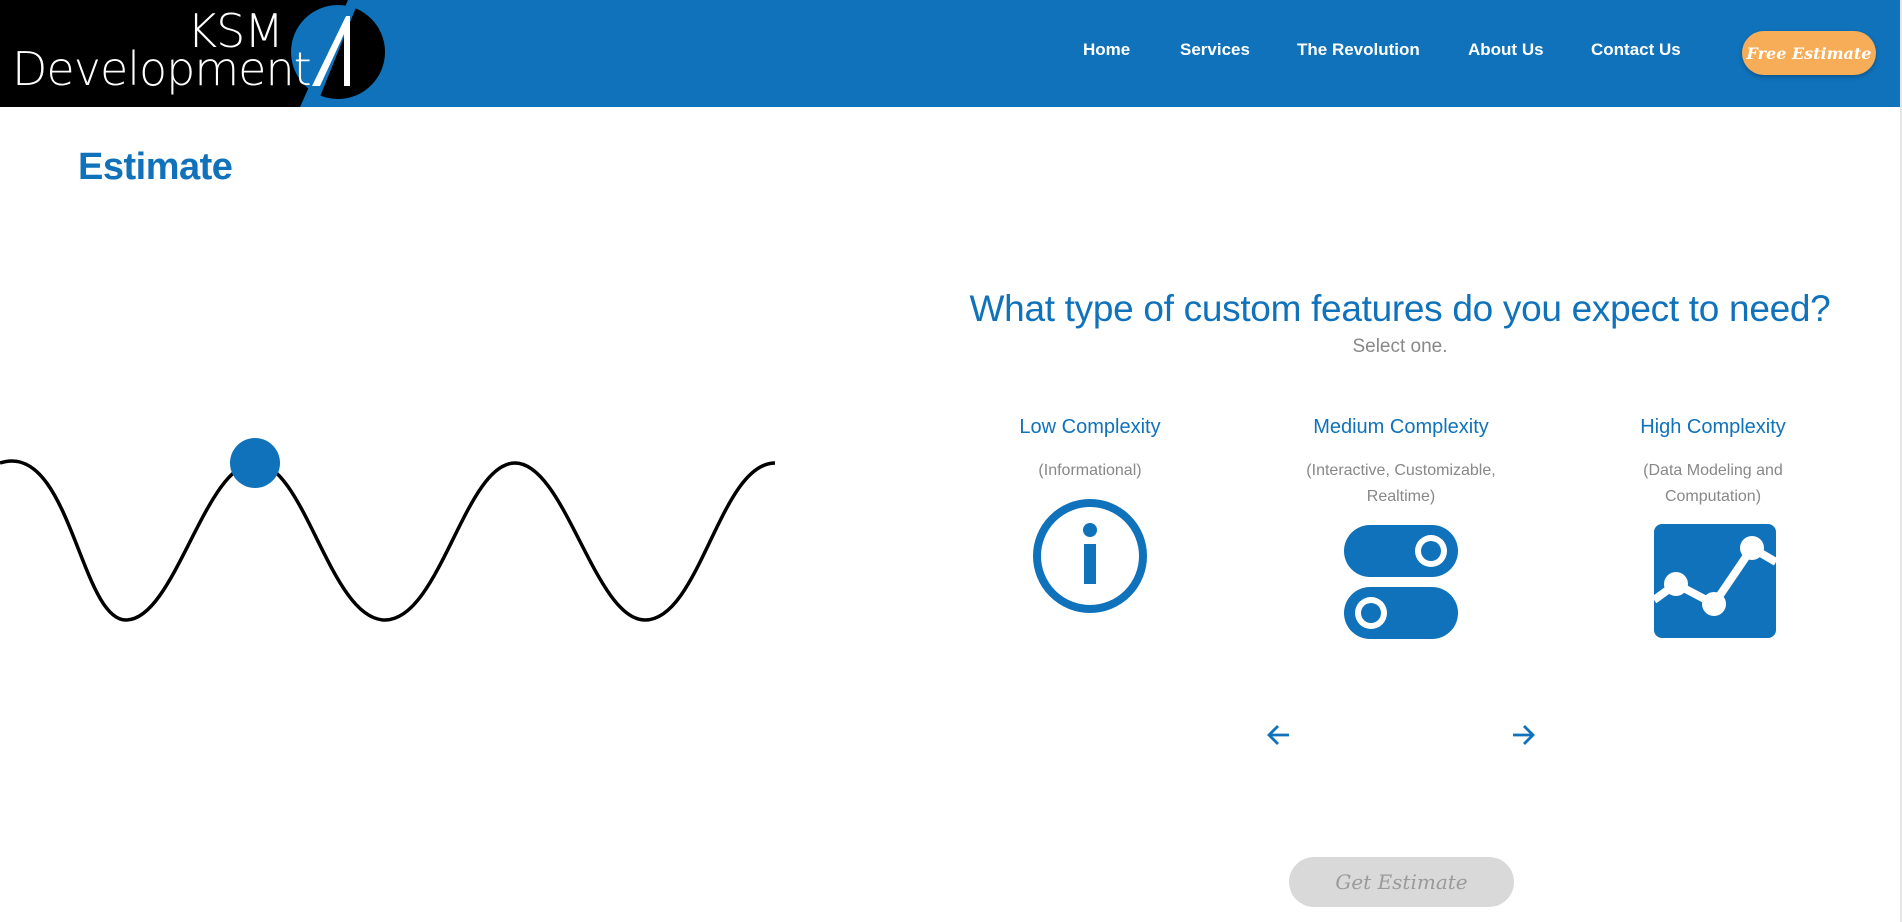 Image resolution: width=1902 pixels, height=922 pixels. I want to click on line-chart-icon, so click(1714, 581).